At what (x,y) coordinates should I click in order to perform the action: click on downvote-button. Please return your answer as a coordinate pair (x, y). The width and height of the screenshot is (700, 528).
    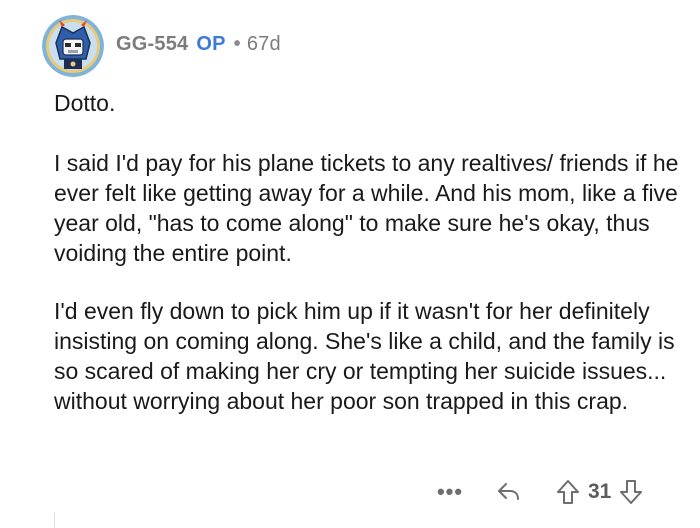
    Looking at the image, I should click on (631, 492).